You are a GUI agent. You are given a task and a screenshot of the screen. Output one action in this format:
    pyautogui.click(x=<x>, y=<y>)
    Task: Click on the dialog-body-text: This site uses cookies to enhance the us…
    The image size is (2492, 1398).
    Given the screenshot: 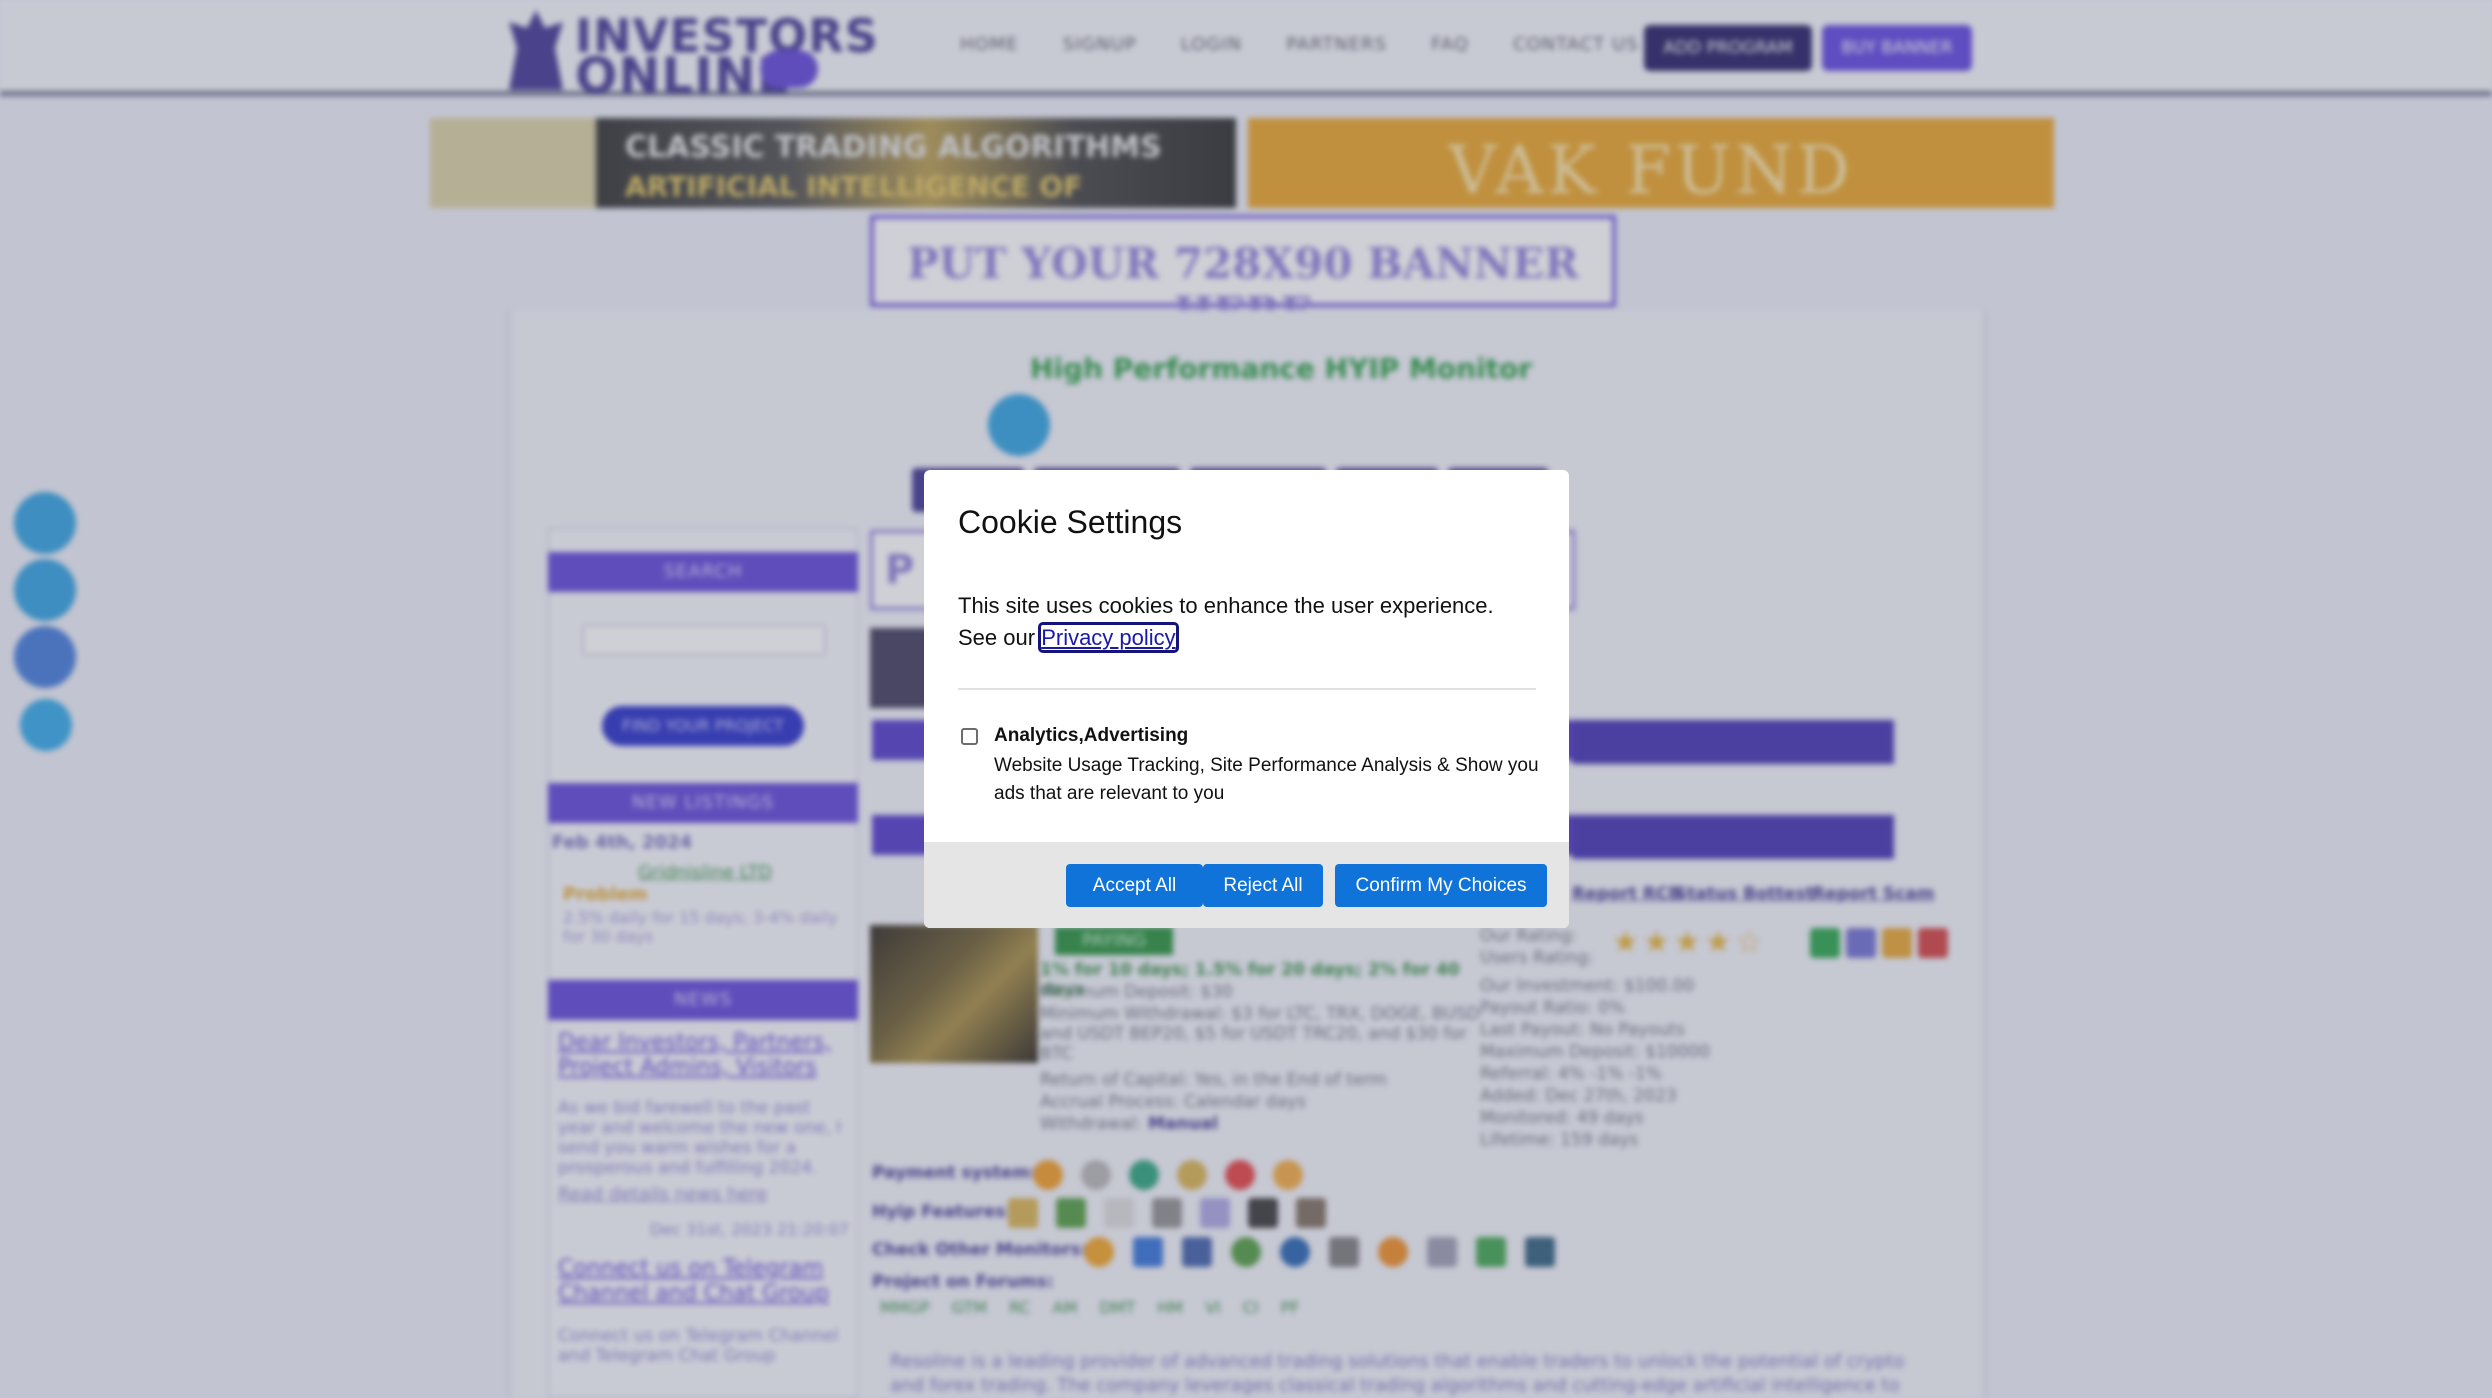 What is the action you would take?
    pyautogui.click(x=1226, y=621)
    